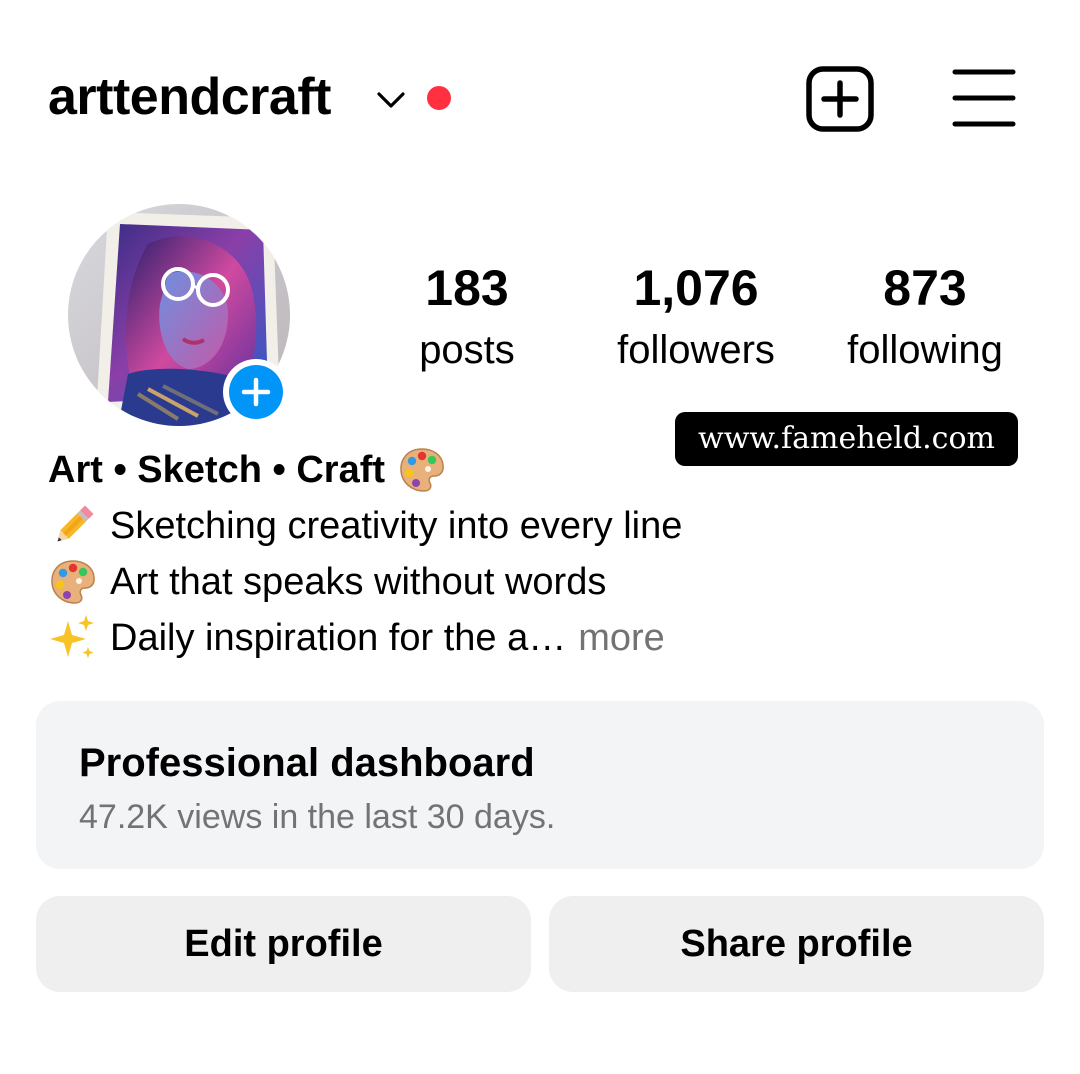 Image resolution: width=1080 pixels, height=1074 pixels. What do you see at coordinates (984, 98) in the screenshot?
I see `hamburger-menu-icon` at bounding box center [984, 98].